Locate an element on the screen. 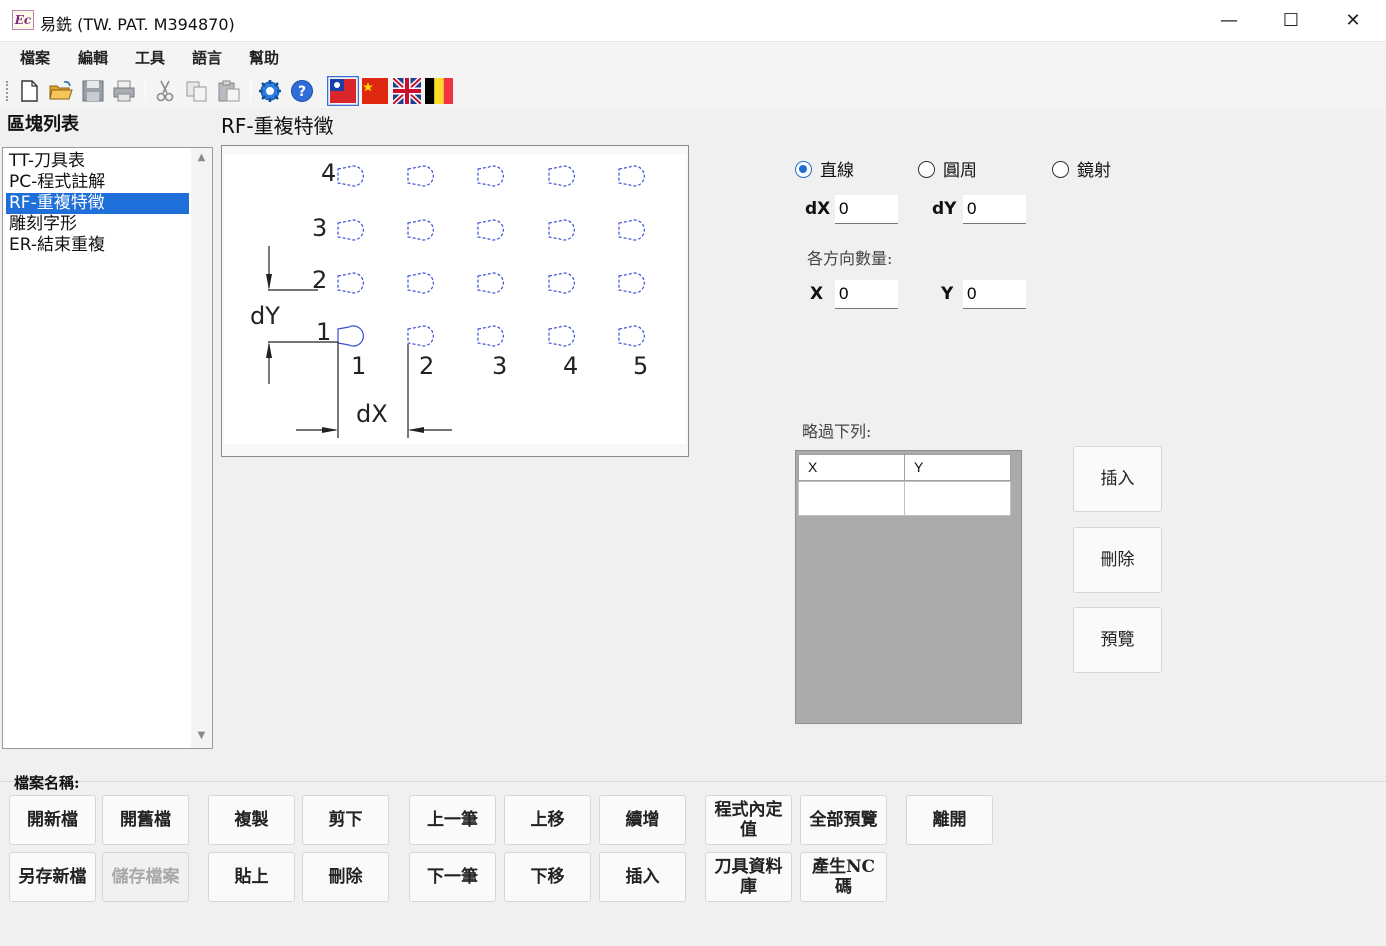 This screenshot has width=1386, height=946. cut-button: 剪下 is located at coordinates (345, 820).